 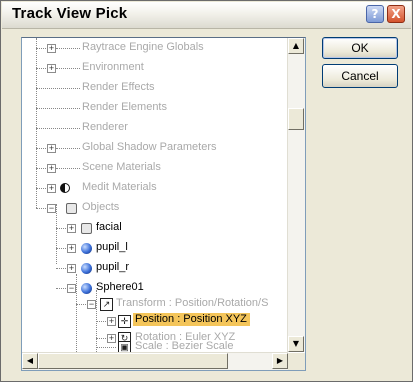 What do you see at coordinates (65, 188) in the screenshot?
I see `material-icon` at bounding box center [65, 188].